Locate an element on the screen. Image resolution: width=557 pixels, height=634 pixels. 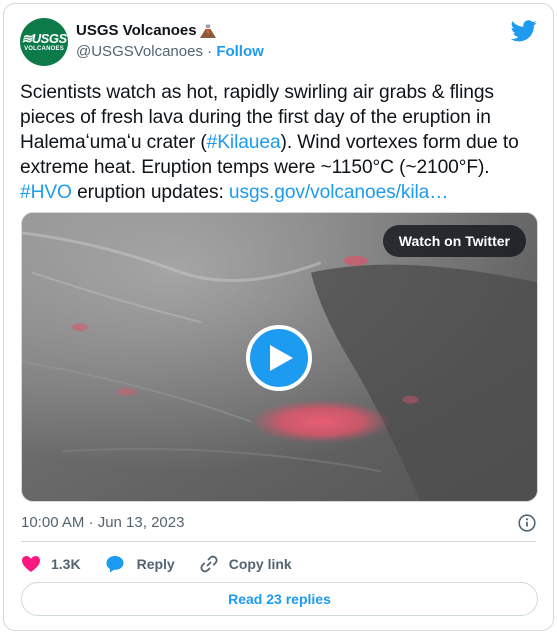
avatar-logo-text: ≋USGS is located at coordinates (44, 38).